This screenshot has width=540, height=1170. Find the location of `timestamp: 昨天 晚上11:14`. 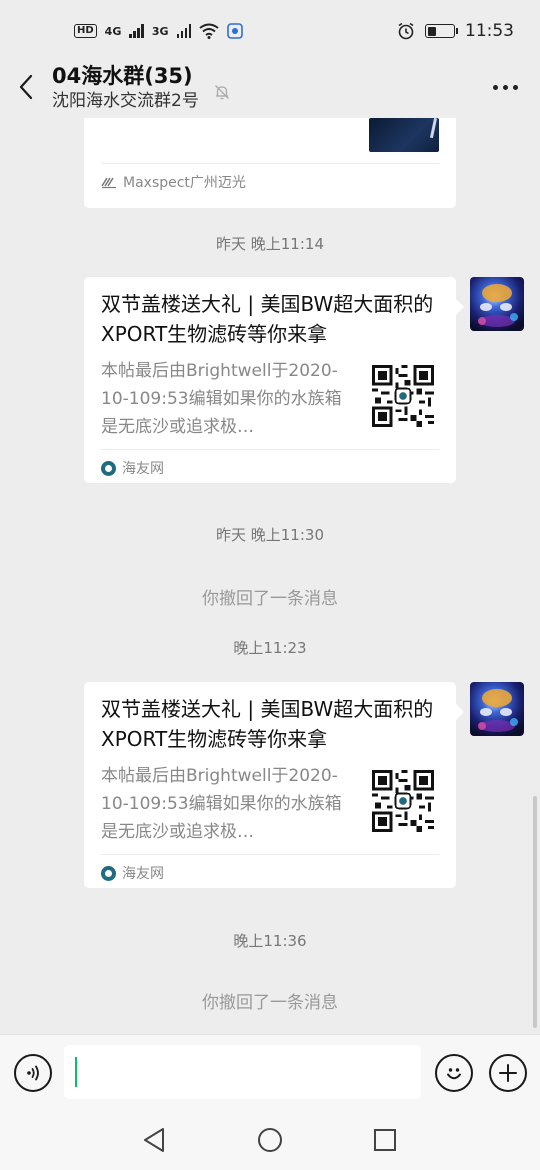

timestamp: 昨天 晚上11:14 is located at coordinates (270, 244).